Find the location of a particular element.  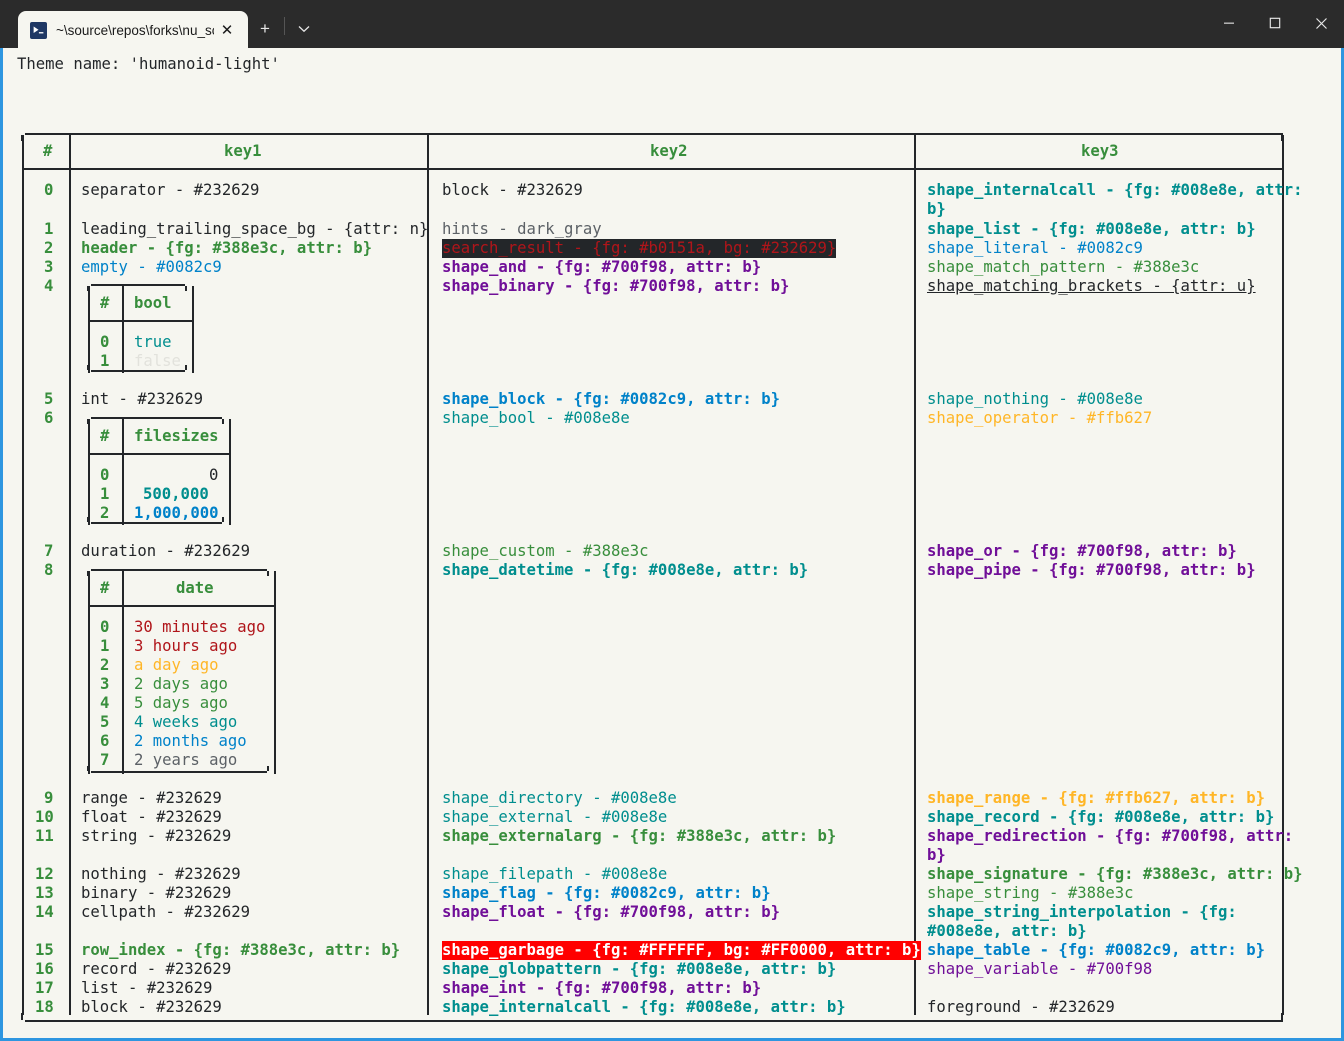

key2-shape-binary: shape_binary - {fg: #700f98, attr: b} is located at coordinates (616, 286).